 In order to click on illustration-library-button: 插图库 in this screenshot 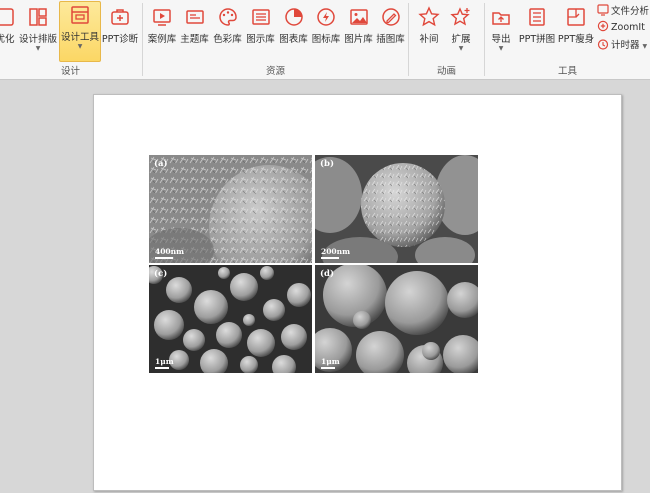, I will do `click(390, 30)`.